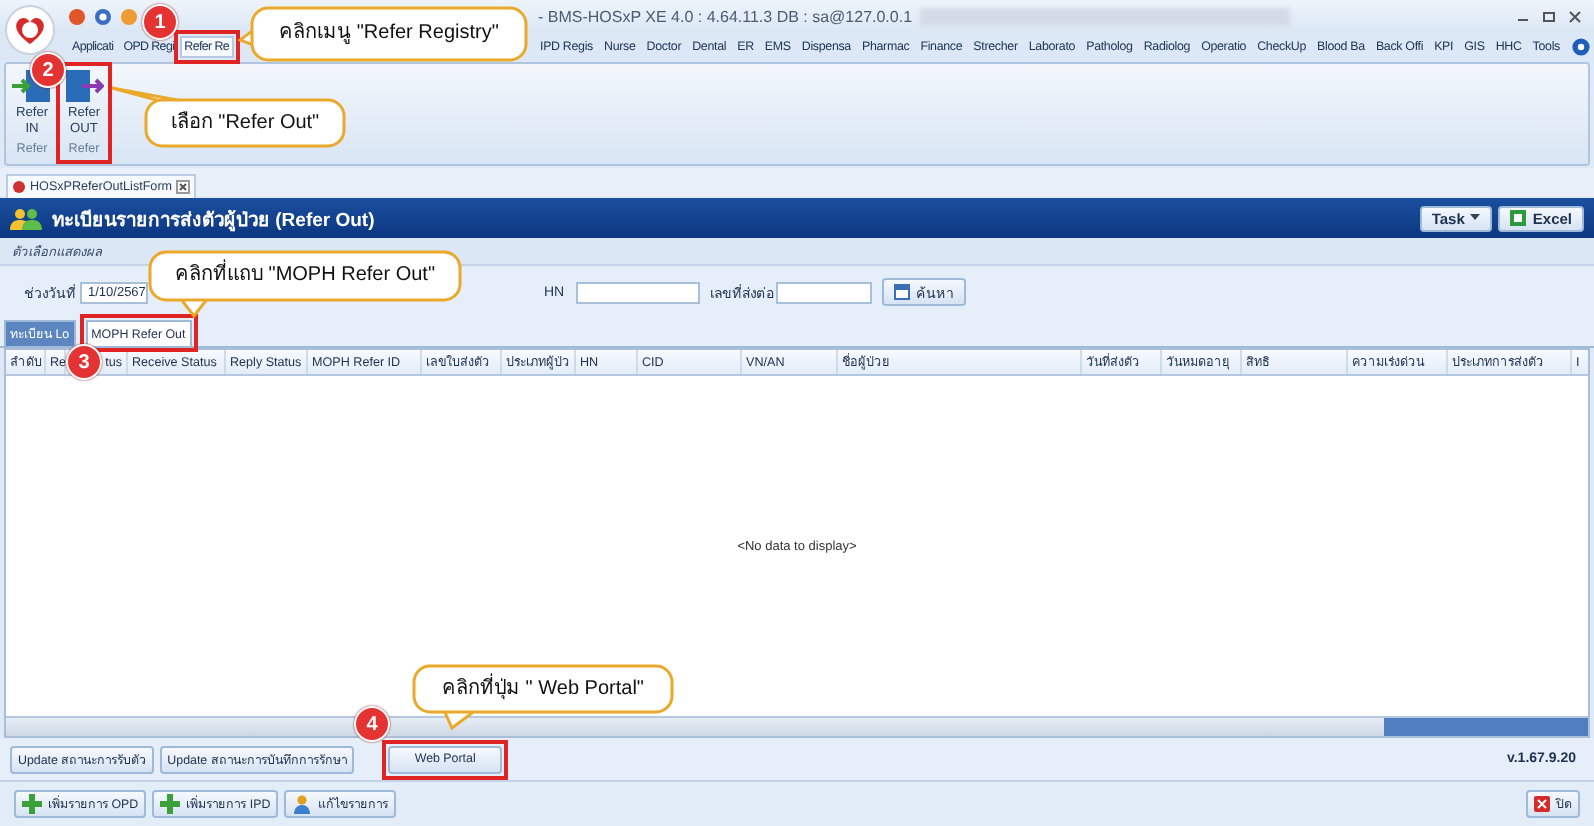 The image size is (1594, 826). I want to click on callout-text: คลิกเมนู "Refer Registry", so click(389, 34).